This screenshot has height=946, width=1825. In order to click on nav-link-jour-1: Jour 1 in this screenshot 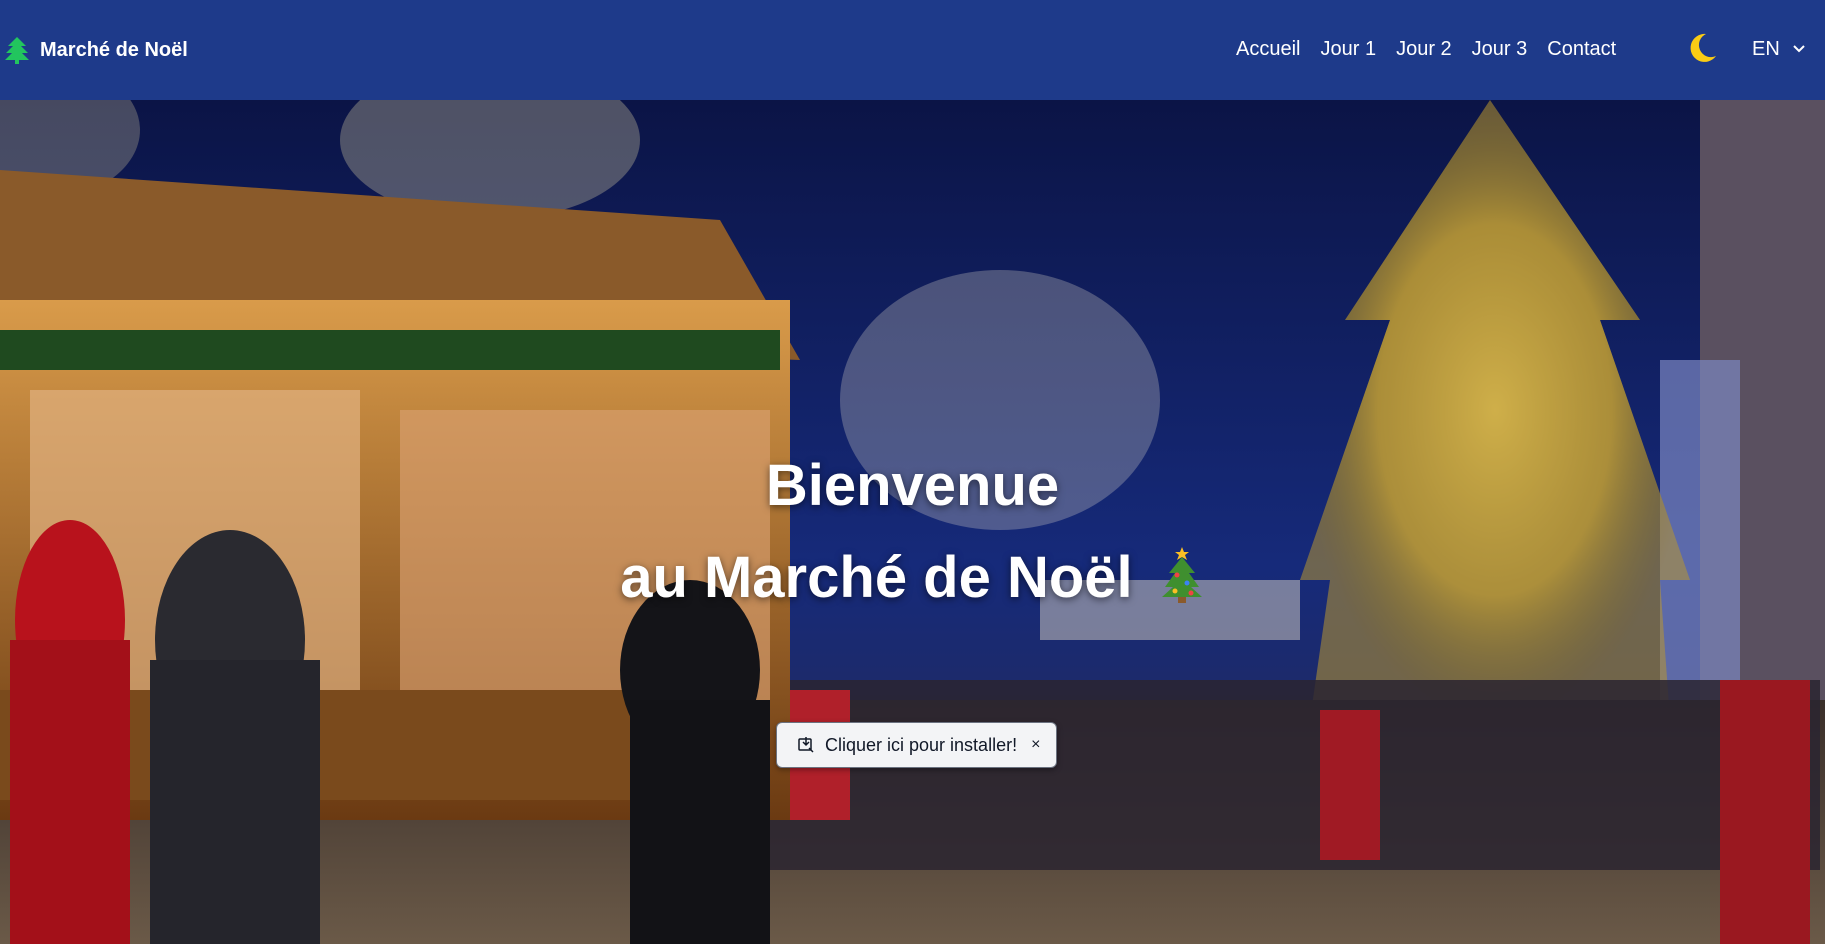, I will do `click(1348, 49)`.